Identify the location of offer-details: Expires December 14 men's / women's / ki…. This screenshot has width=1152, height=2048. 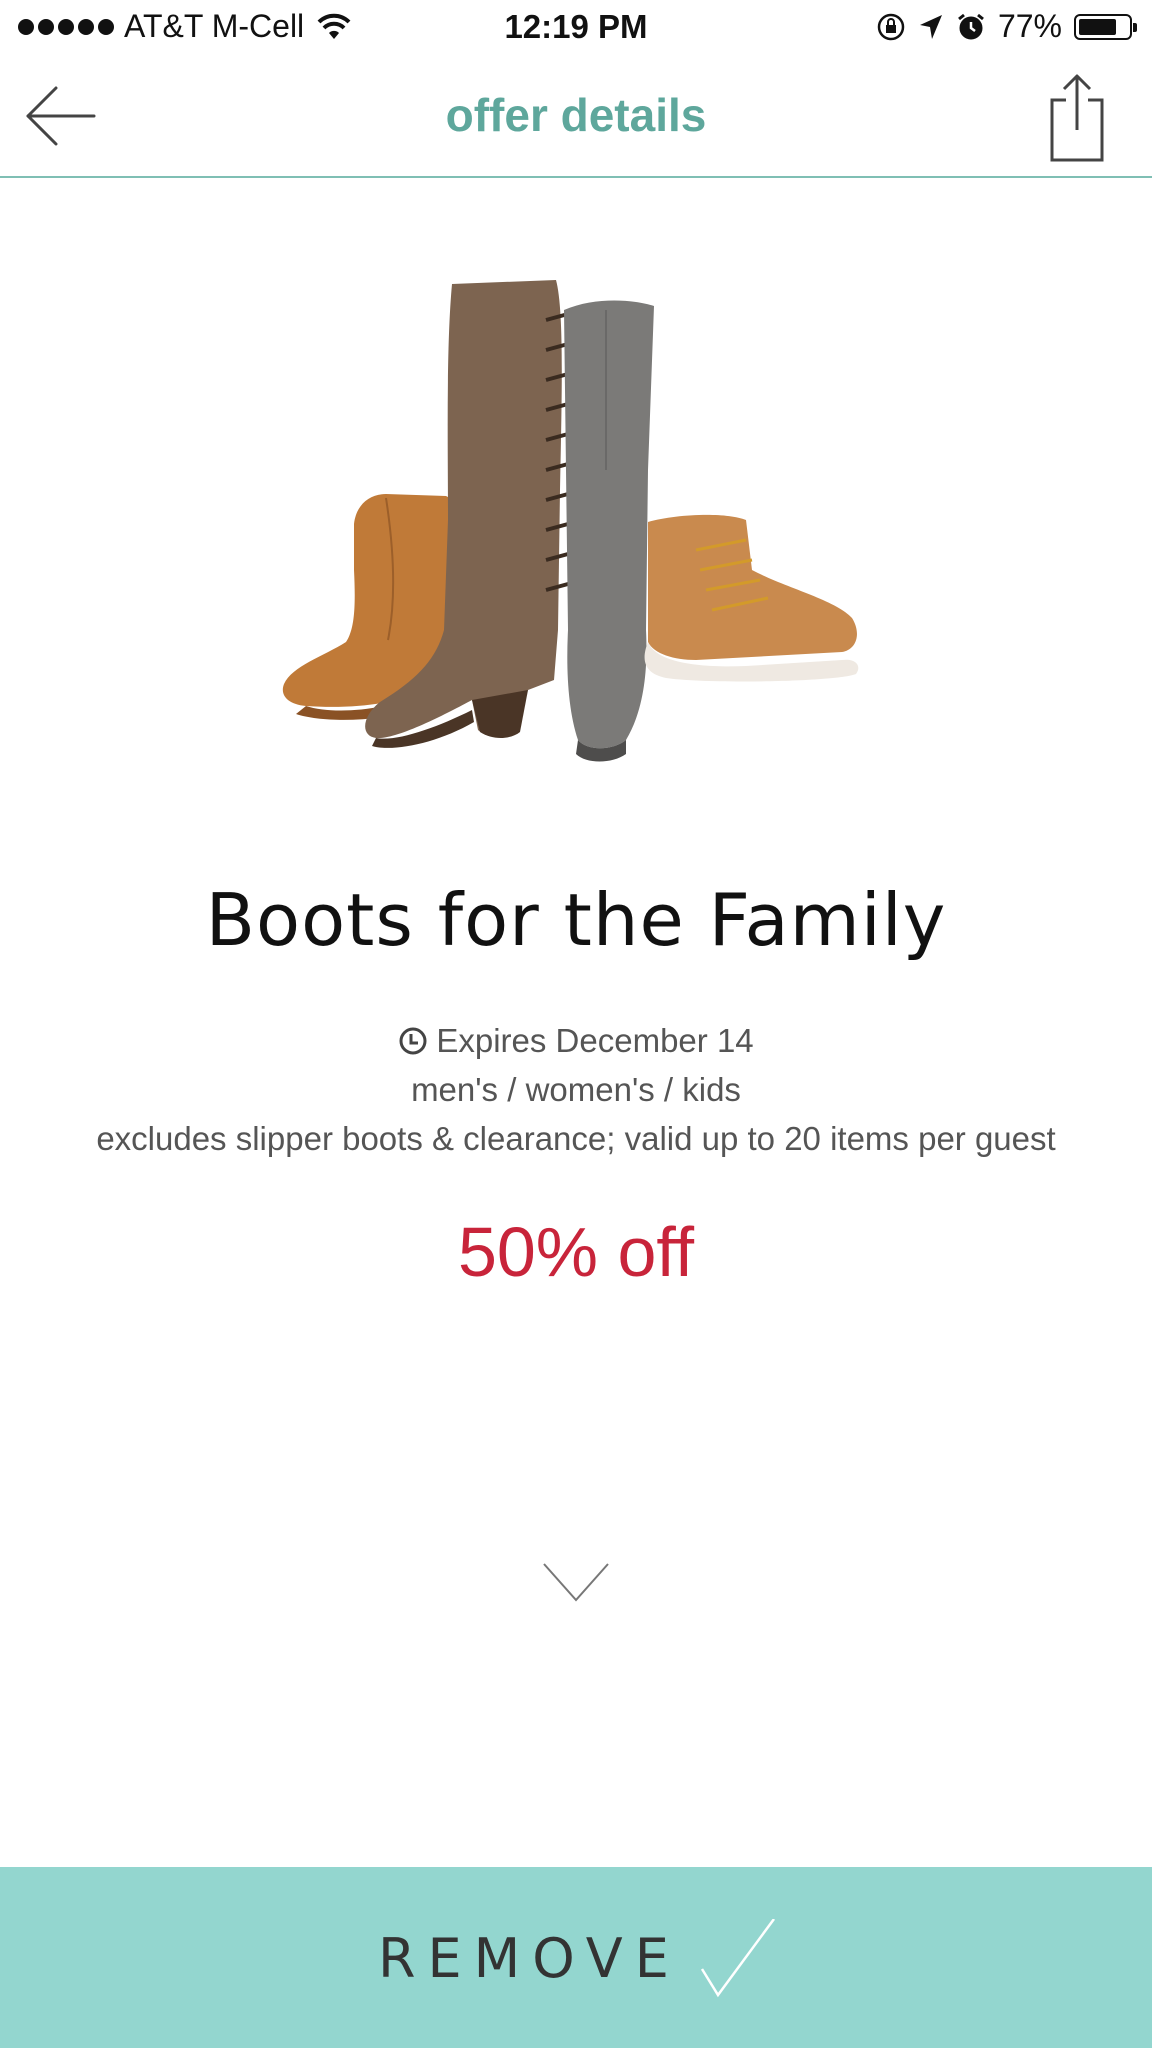
(576, 1089).